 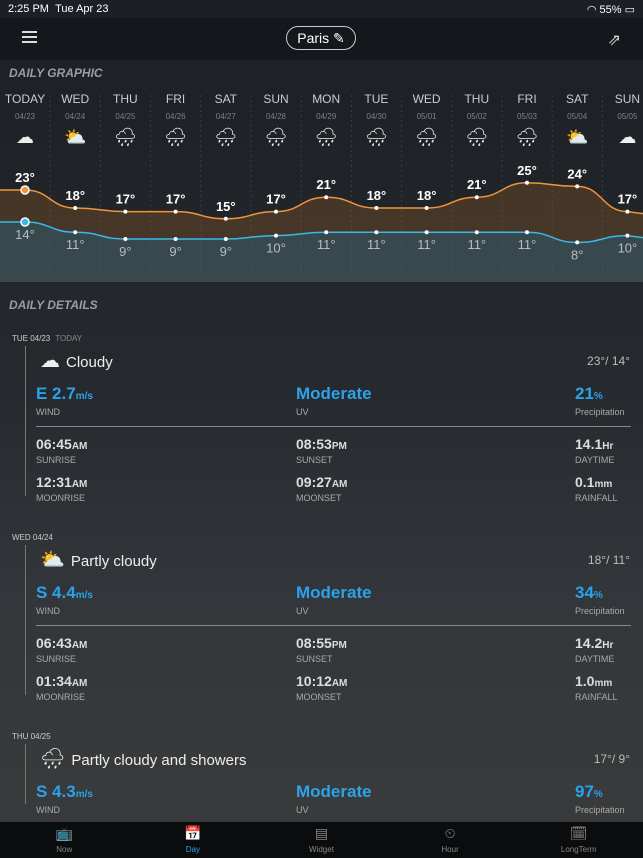 What do you see at coordinates (225, 116) in the screenshot?
I see `day-date: 04/27` at bounding box center [225, 116].